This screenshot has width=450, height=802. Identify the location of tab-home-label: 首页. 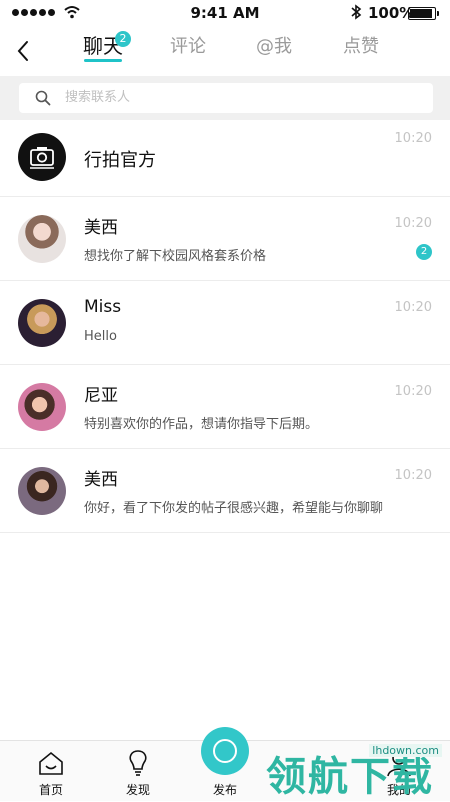
(50, 790).